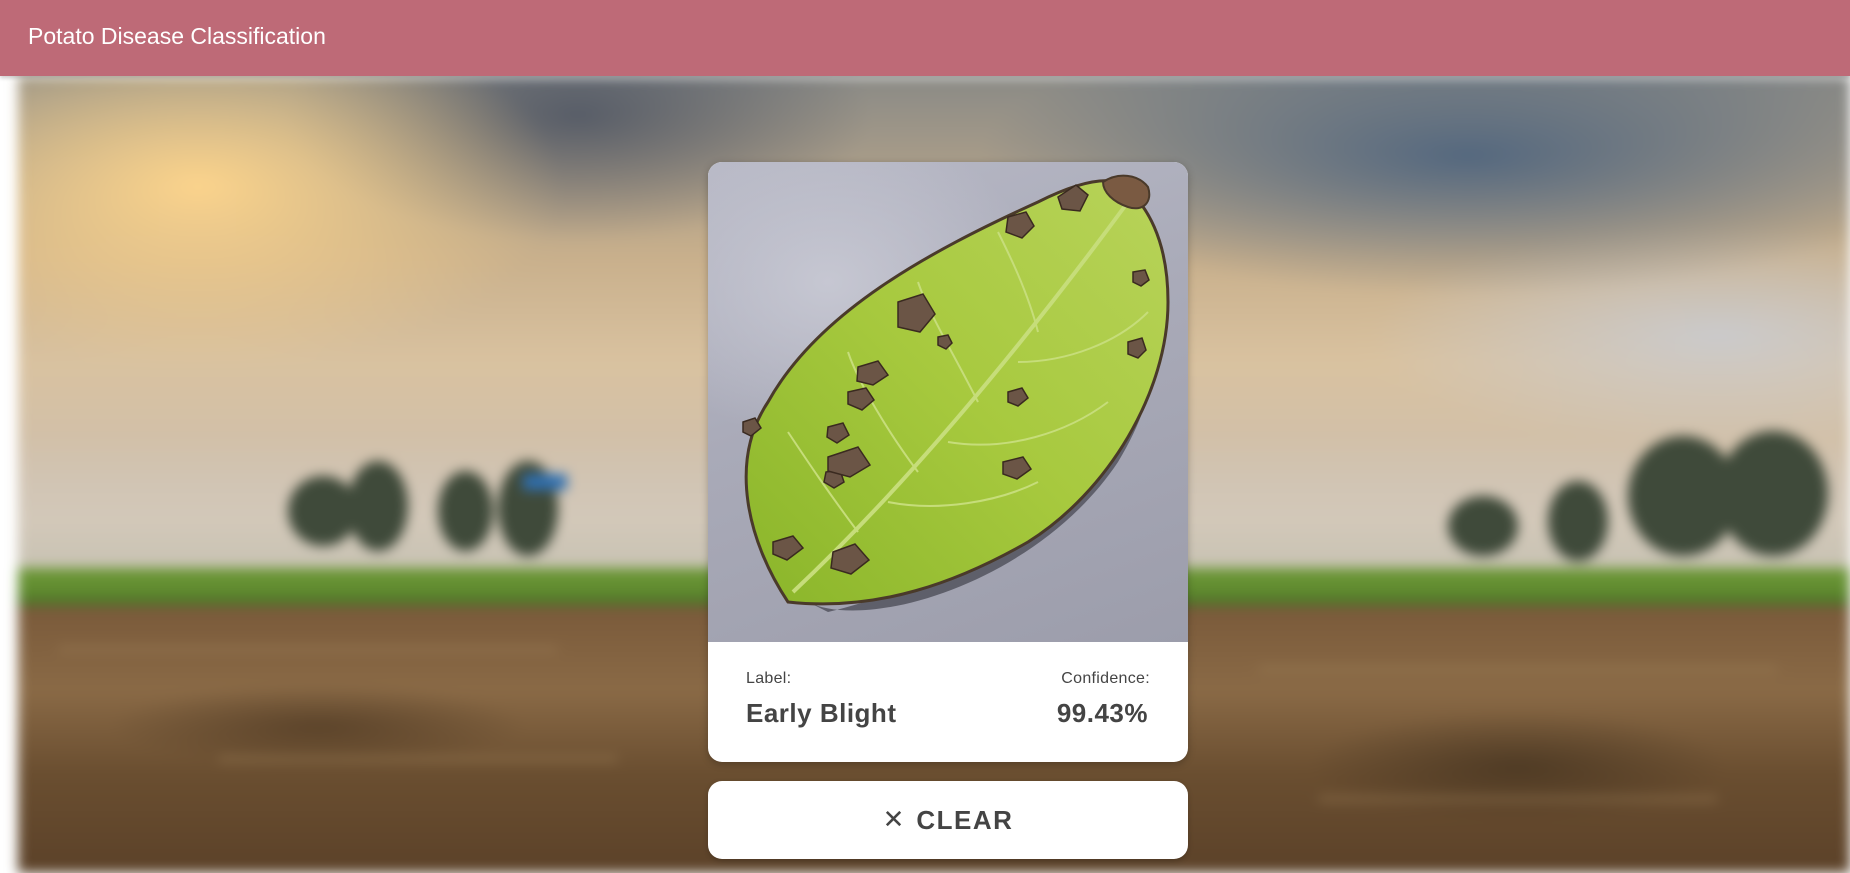 This screenshot has height=873, width=1850. I want to click on close-icon: ✕, so click(893, 820).